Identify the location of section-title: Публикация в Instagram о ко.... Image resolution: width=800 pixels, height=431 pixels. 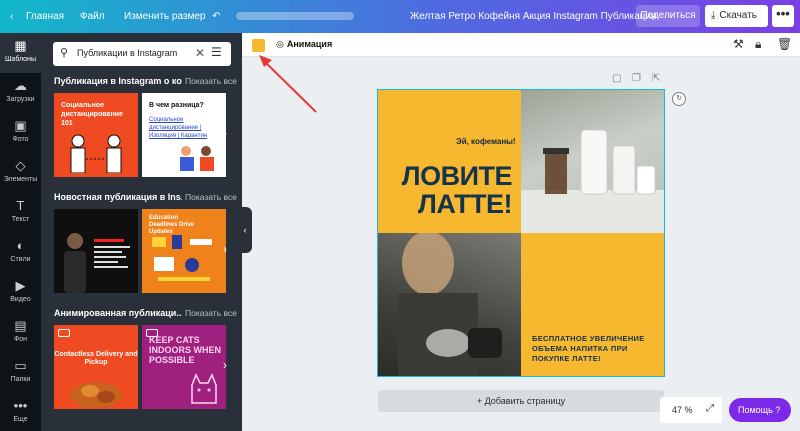
(118, 81).